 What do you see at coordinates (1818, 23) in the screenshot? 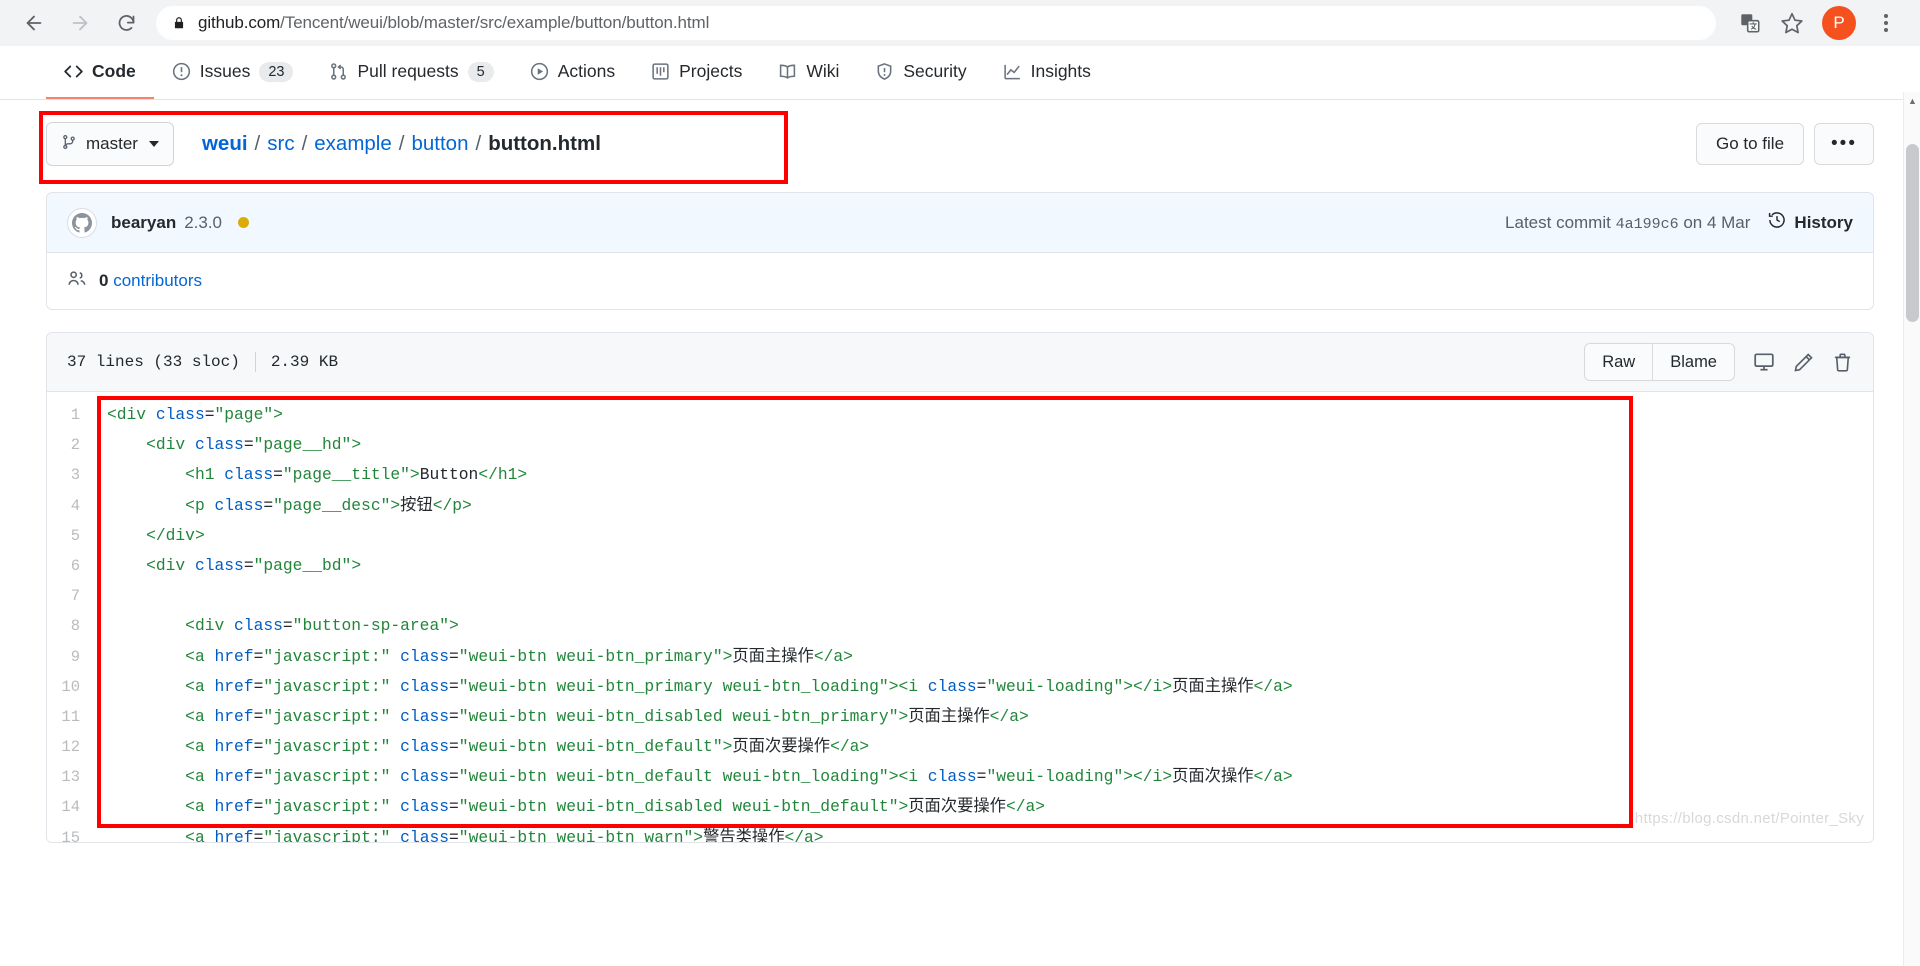
I see `browser-actions: G P` at bounding box center [1818, 23].